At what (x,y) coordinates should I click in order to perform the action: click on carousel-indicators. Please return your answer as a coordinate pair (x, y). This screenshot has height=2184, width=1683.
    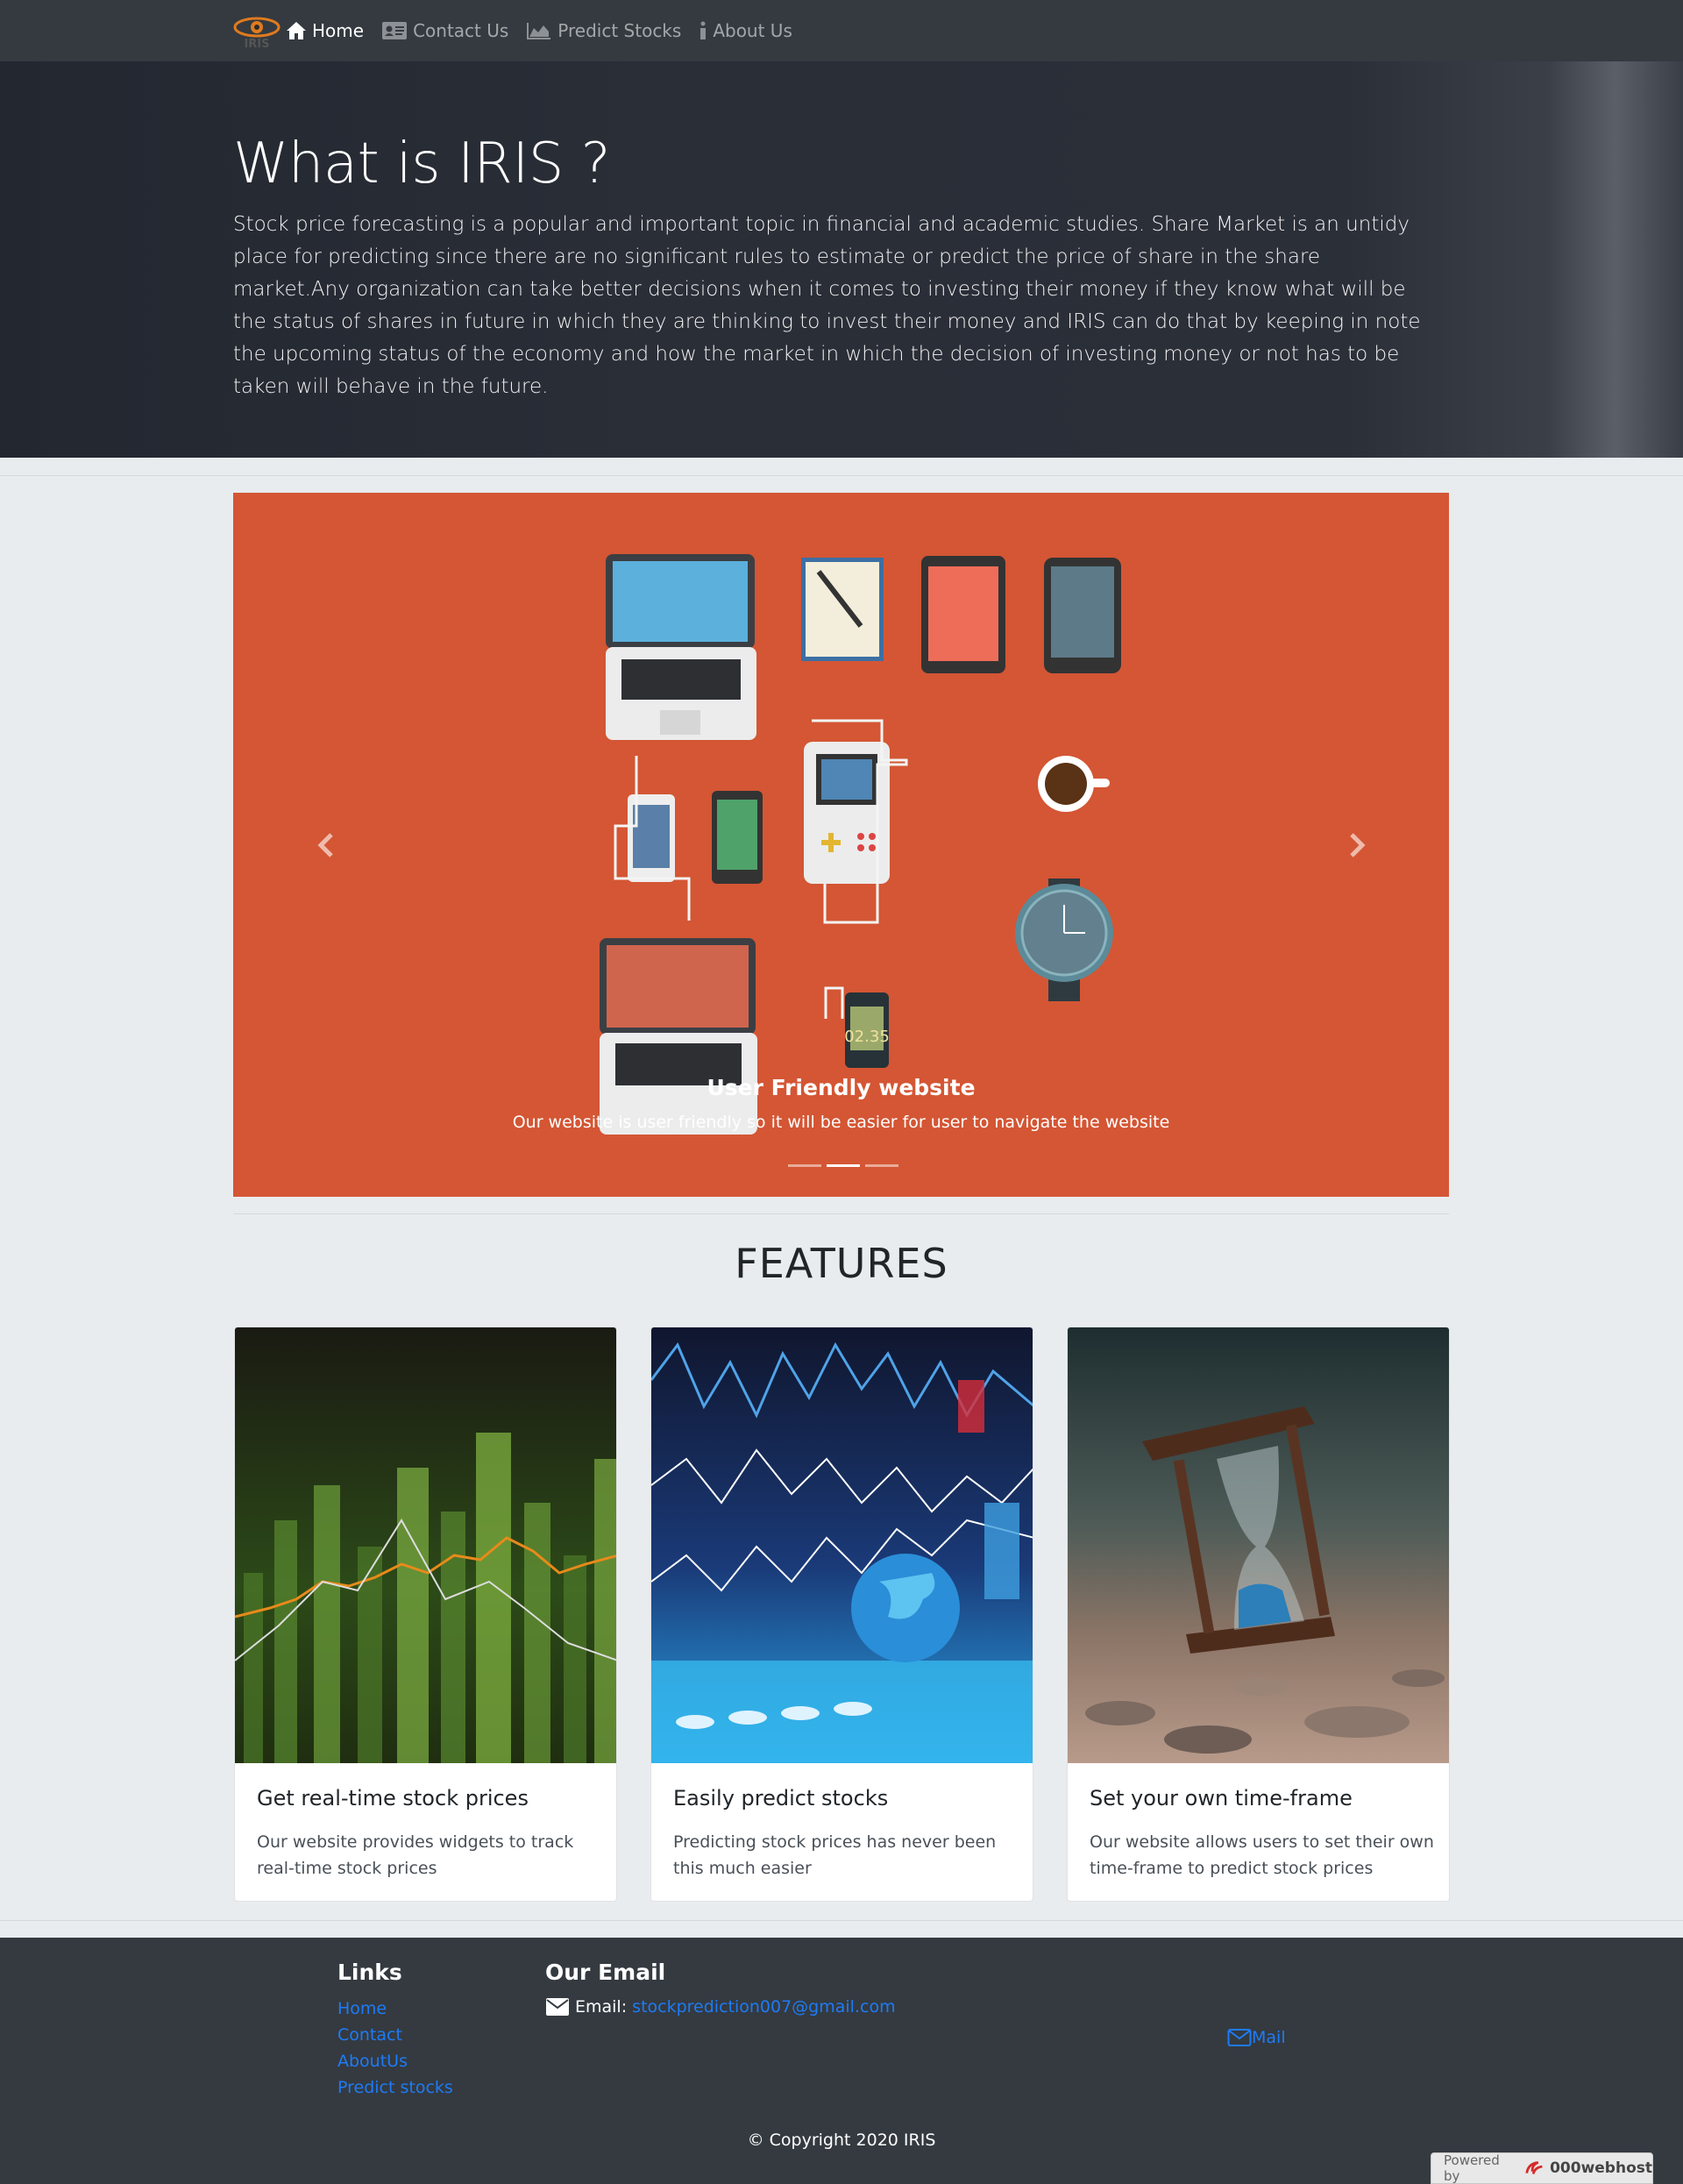
    Looking at the image, I should click on (843, 1165).